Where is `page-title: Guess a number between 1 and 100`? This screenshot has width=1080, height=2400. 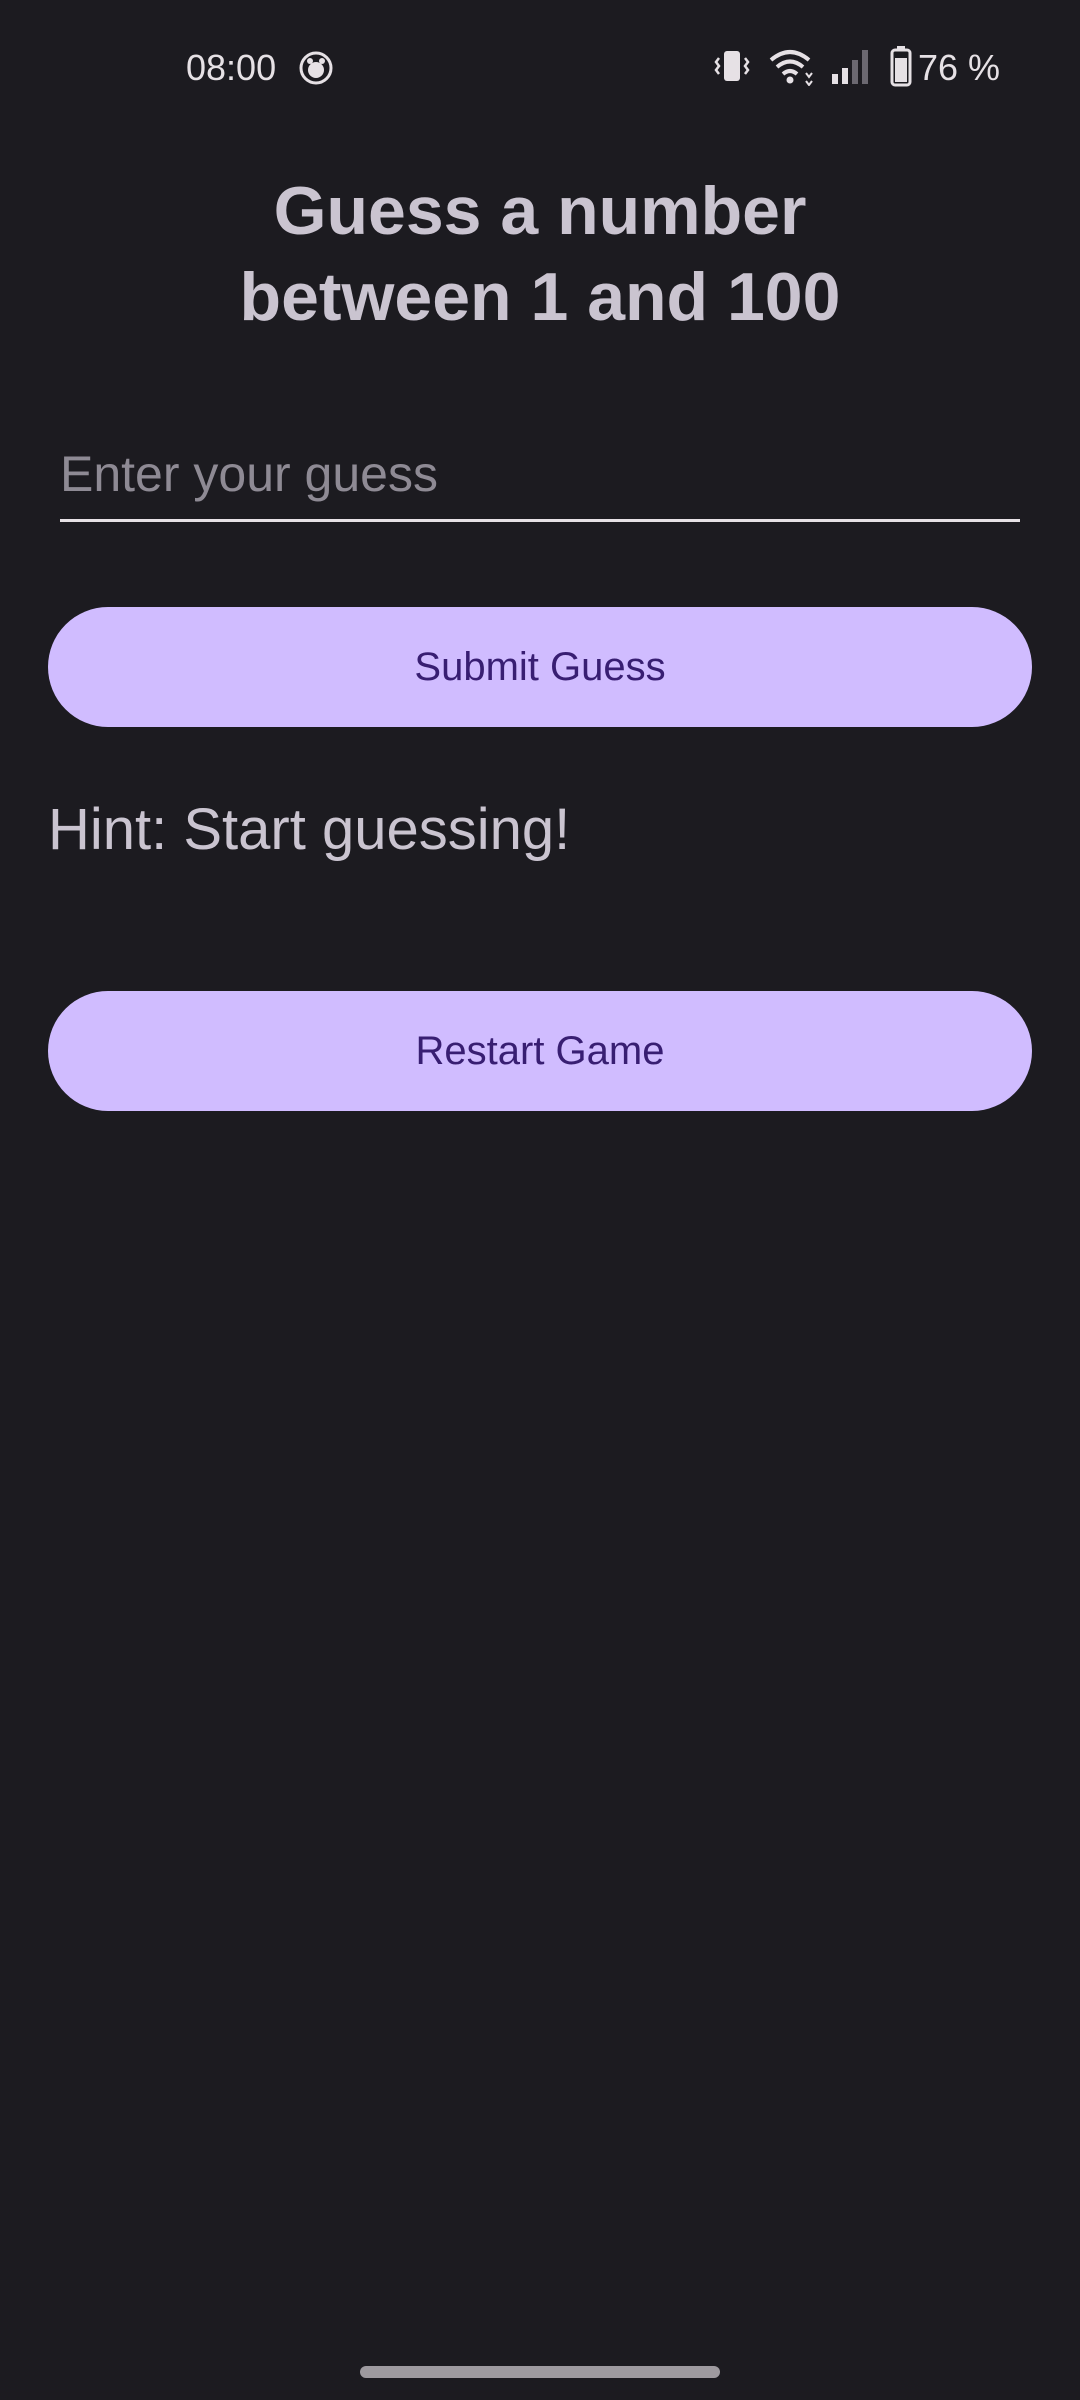
page-title: Guess a number between 1 and 100 is located at coordinates (540, 254).